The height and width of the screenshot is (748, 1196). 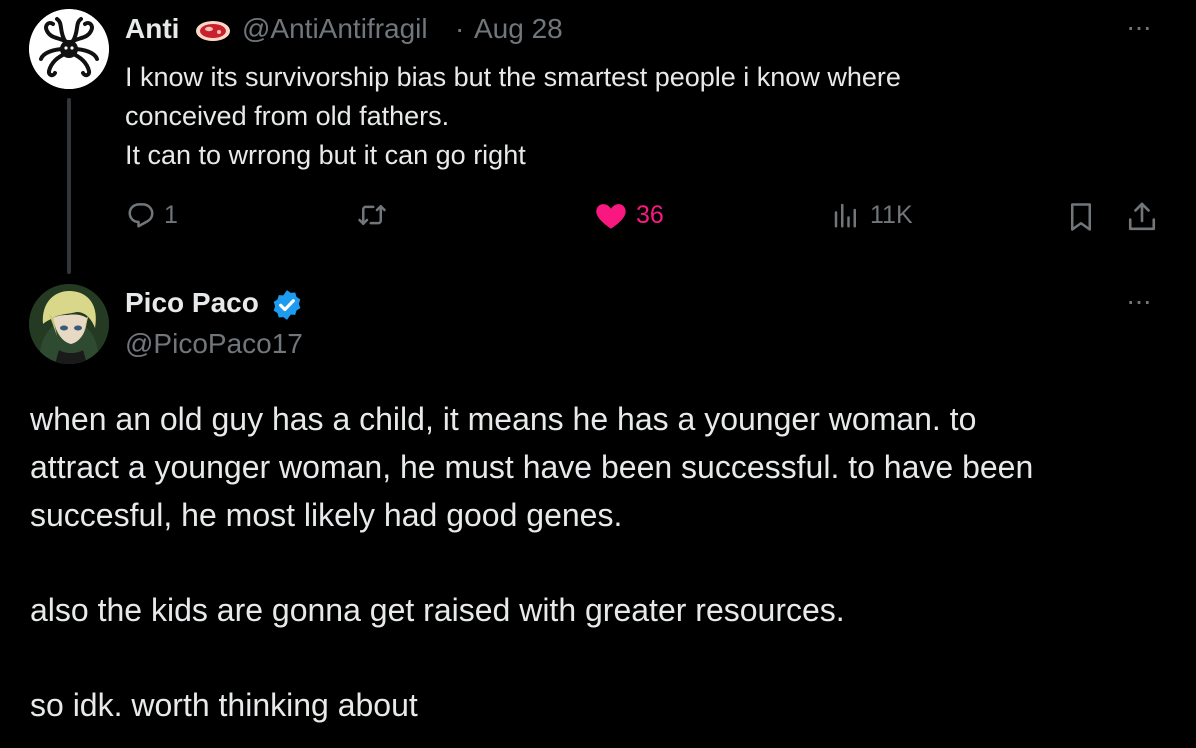 What do you see at coordinates (171, 214) in the screenshot?
I see `reply-count: 1` at bounding box center [171, 214].